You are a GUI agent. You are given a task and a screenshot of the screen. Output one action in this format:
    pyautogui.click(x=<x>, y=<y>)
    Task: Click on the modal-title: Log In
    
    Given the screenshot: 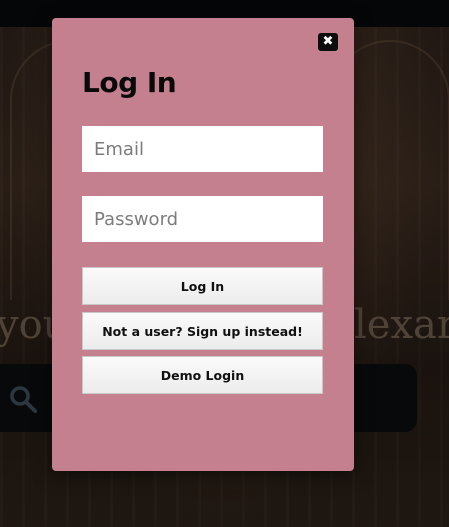 What is the action you would take?
    pyautogui.click(x=129, y=82)
    